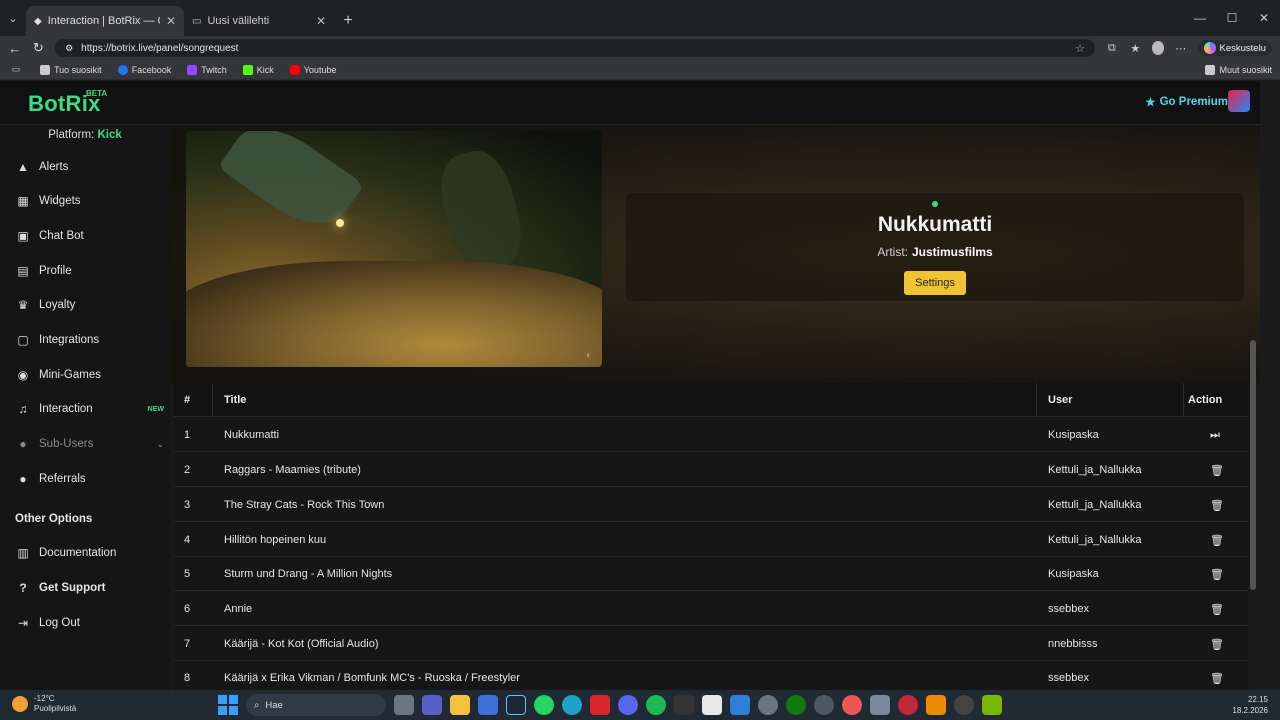 The height and width of the screenshot is (720, 1280). I want to click on bookmark-kick: Kick, so click(258, 69).